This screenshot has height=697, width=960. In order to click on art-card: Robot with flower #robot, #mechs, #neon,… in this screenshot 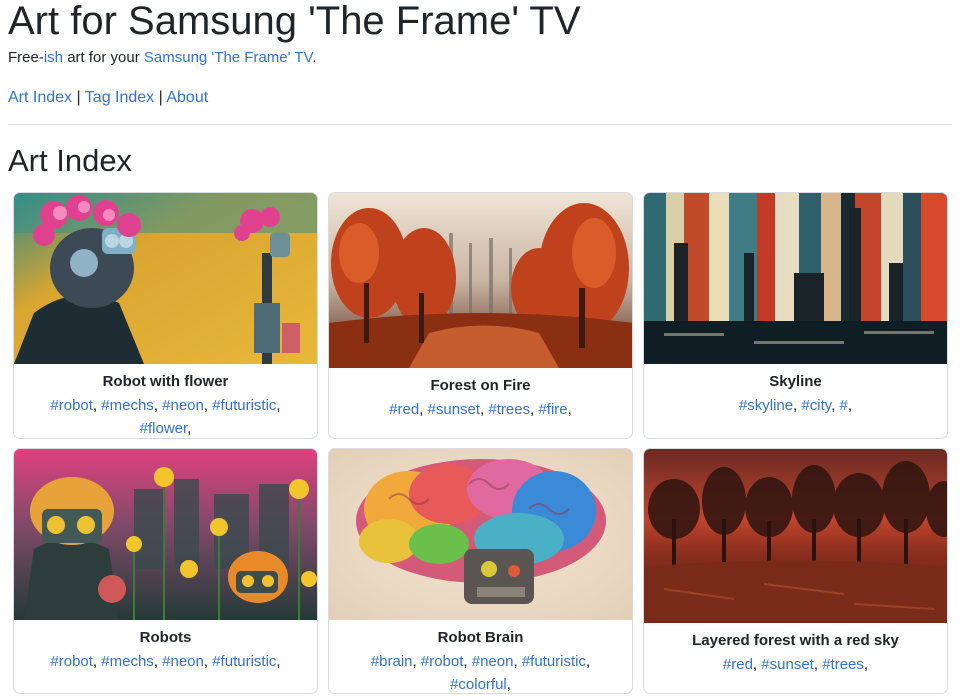, I will do `click(165, 315)`.